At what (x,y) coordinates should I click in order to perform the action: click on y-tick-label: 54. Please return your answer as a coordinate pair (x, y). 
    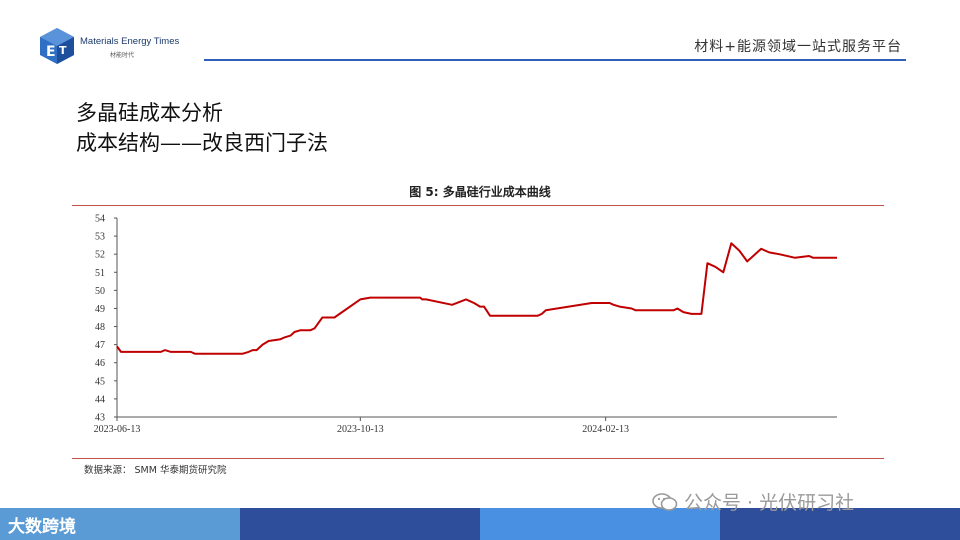
    Looking at the image, I should click on (100, 219).